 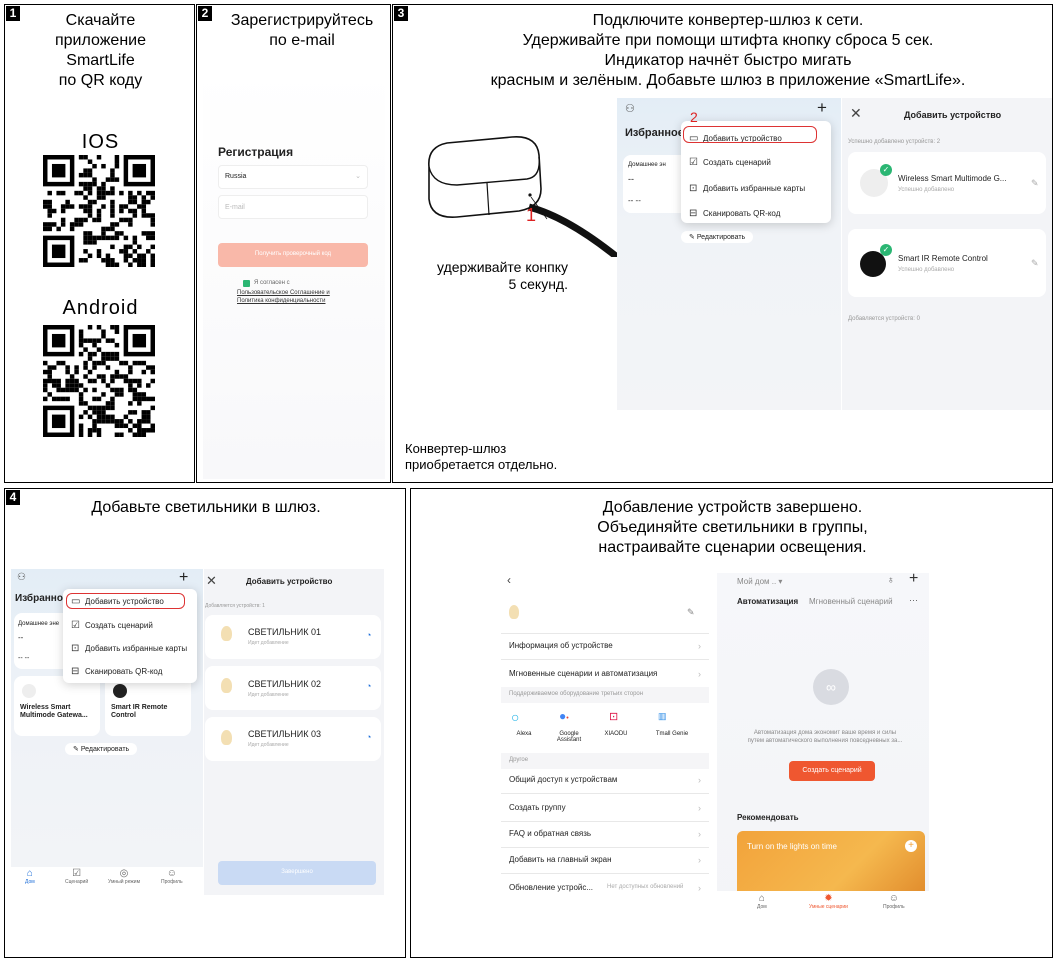 What do you see at coordinates (519, 760) in the screenshot?
I see `other-label: Другое` at bounding box center [519, 760].